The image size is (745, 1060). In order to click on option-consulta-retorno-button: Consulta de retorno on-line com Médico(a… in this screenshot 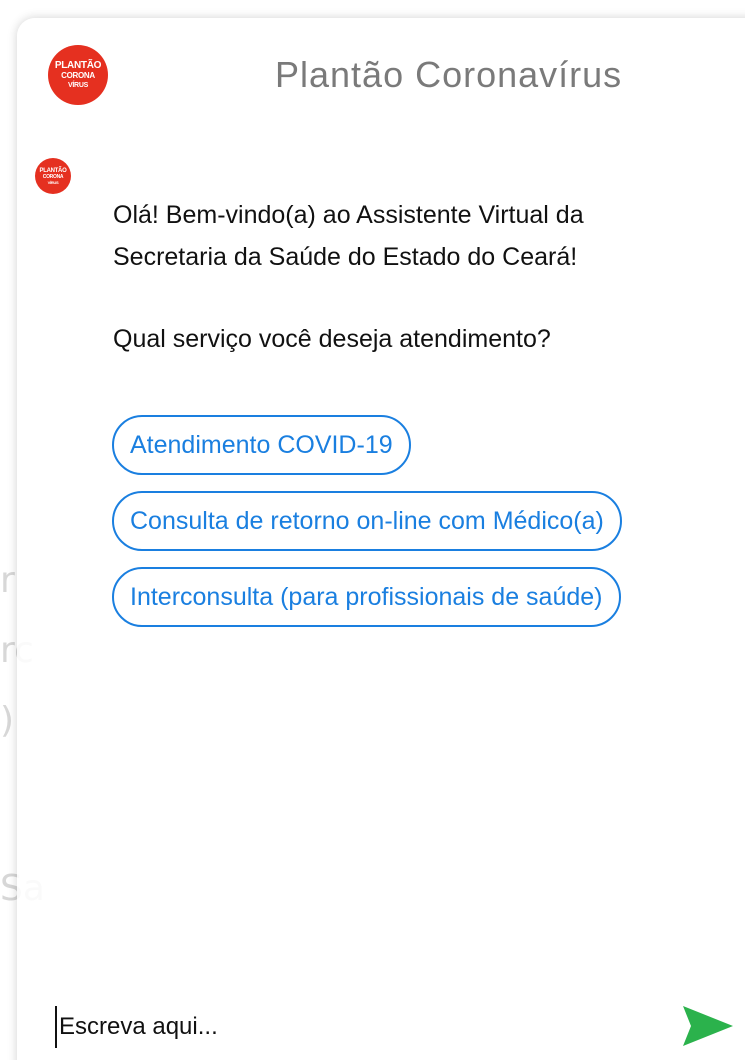, I will do `click(367, 521)`.